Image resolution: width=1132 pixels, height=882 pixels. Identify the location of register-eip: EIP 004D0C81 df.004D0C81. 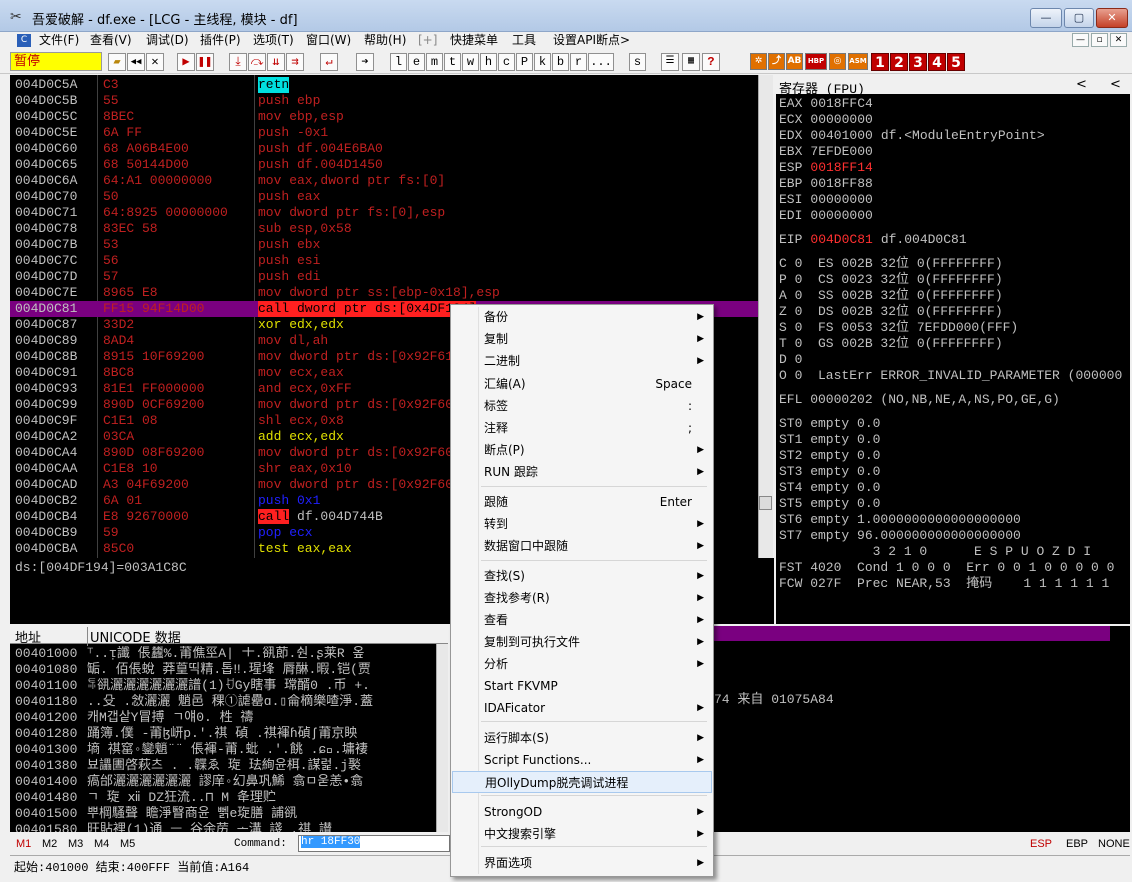
(873, 240).